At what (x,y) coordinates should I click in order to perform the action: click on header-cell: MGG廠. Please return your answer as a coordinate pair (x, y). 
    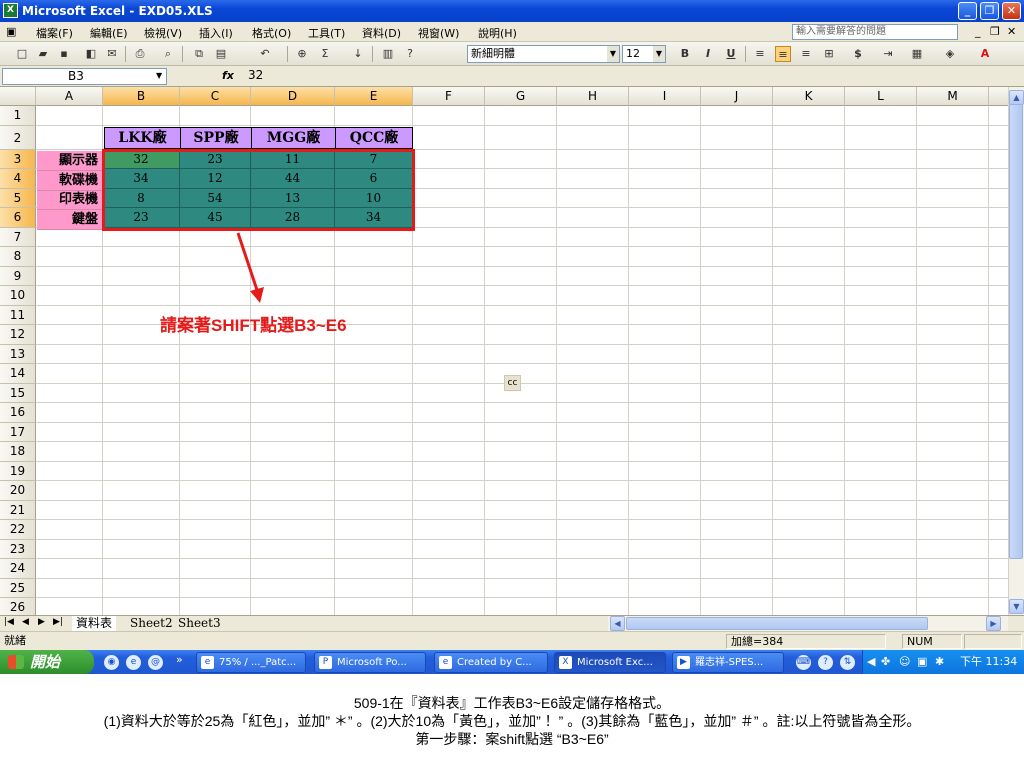
    Looking at the image, I should click on (293, 138).